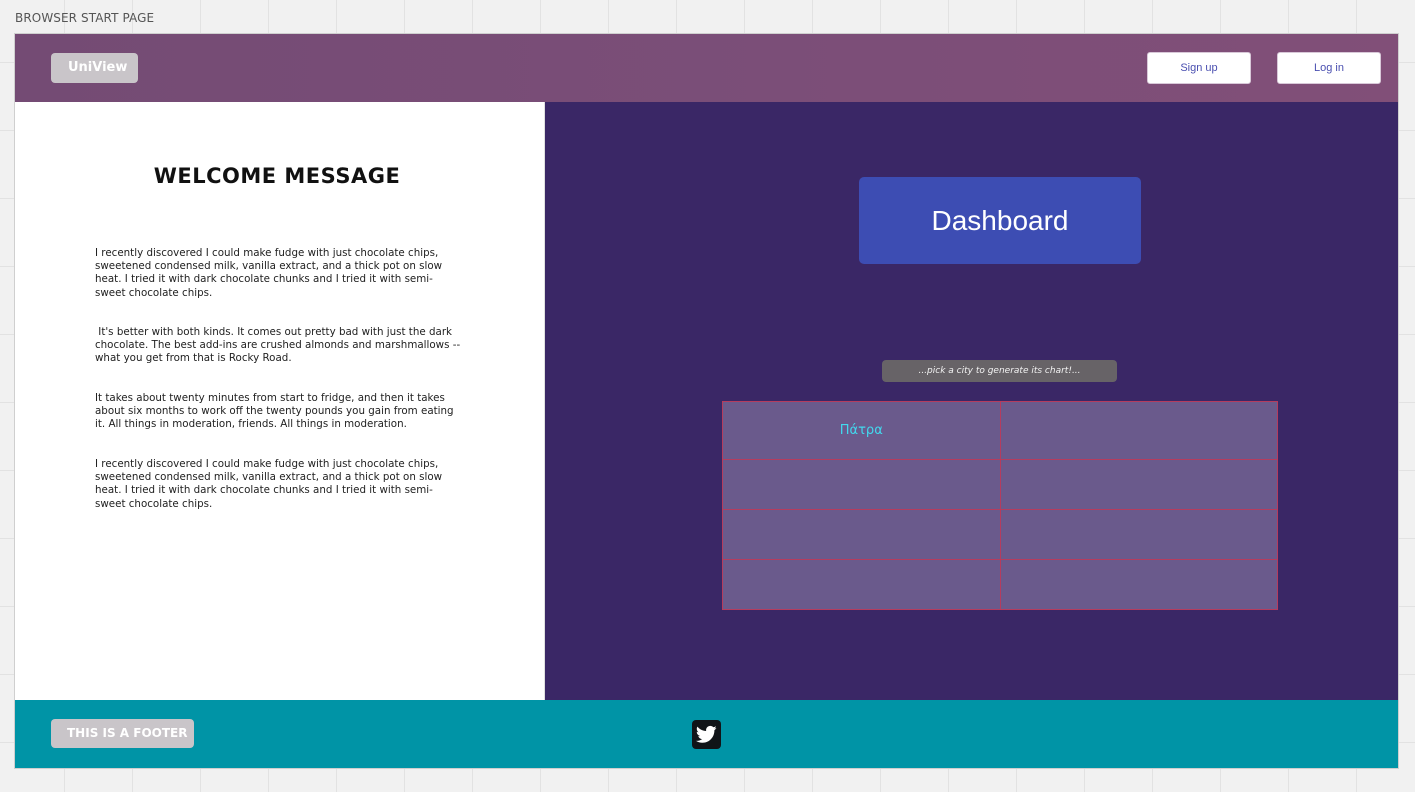  I want to click on login-button: Log in, so click(1329, 68).